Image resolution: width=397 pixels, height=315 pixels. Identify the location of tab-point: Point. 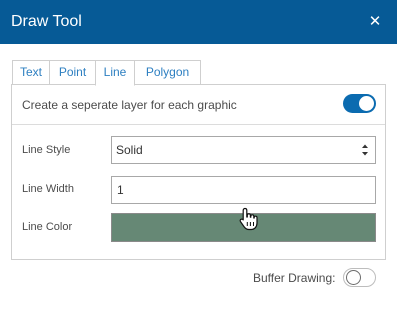
(72, 72).